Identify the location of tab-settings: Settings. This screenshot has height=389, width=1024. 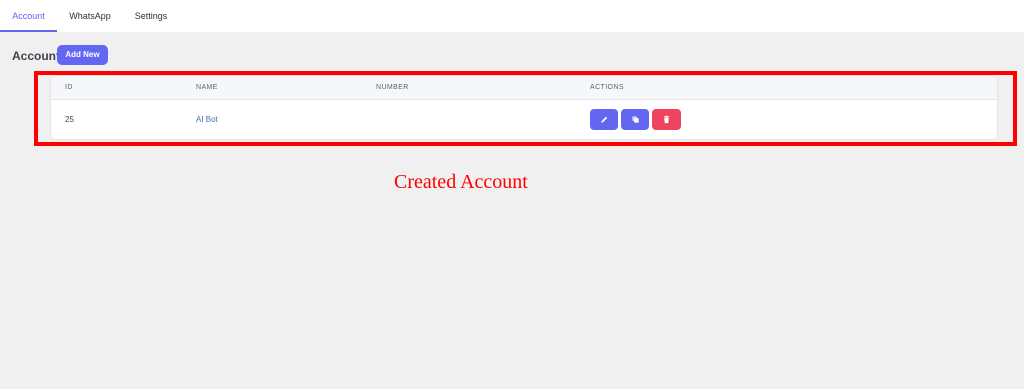
(151, 16).